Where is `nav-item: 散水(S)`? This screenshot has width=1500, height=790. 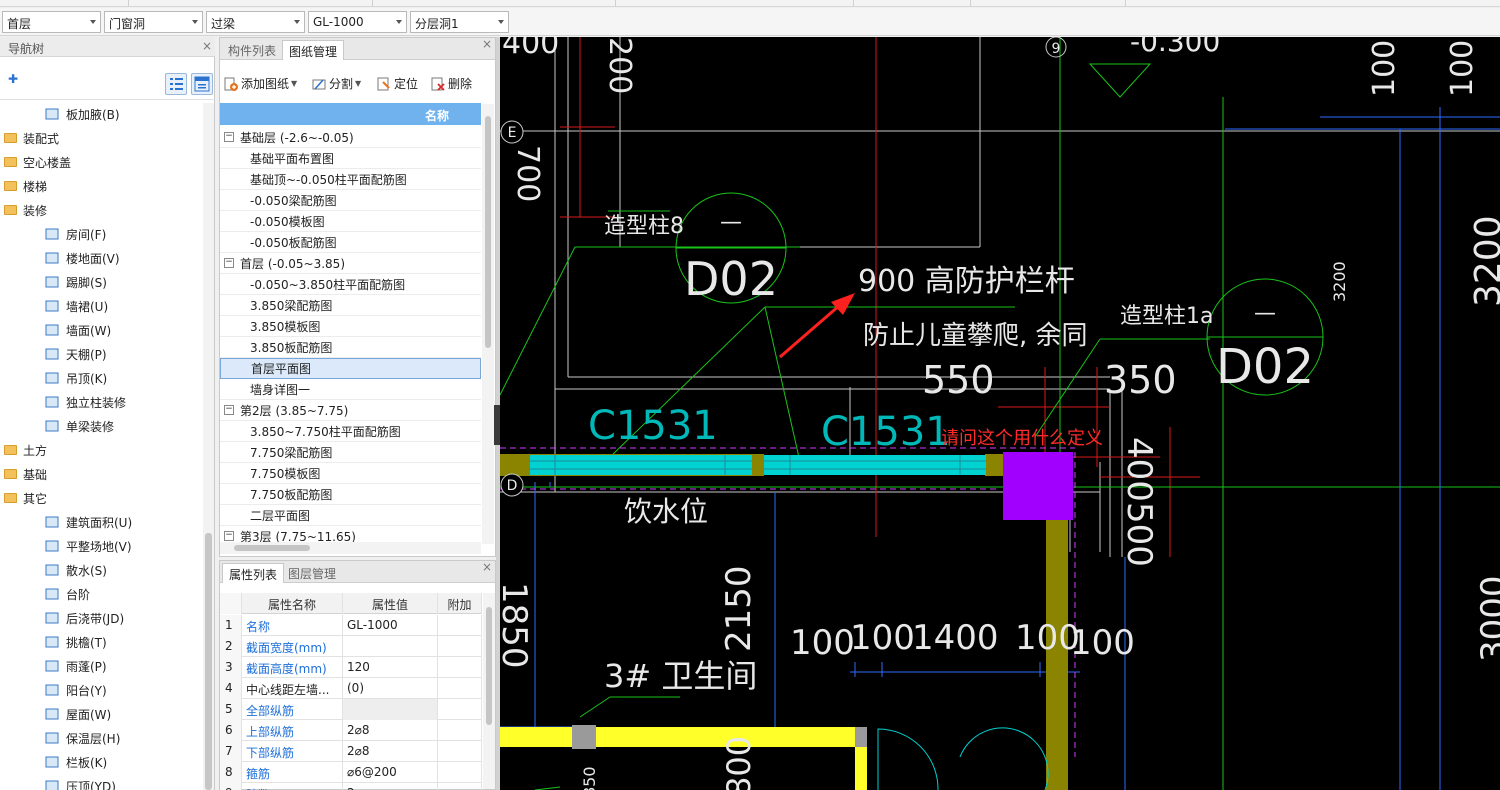 nav-item: 散水(S) is located at coordinates (75, 570).